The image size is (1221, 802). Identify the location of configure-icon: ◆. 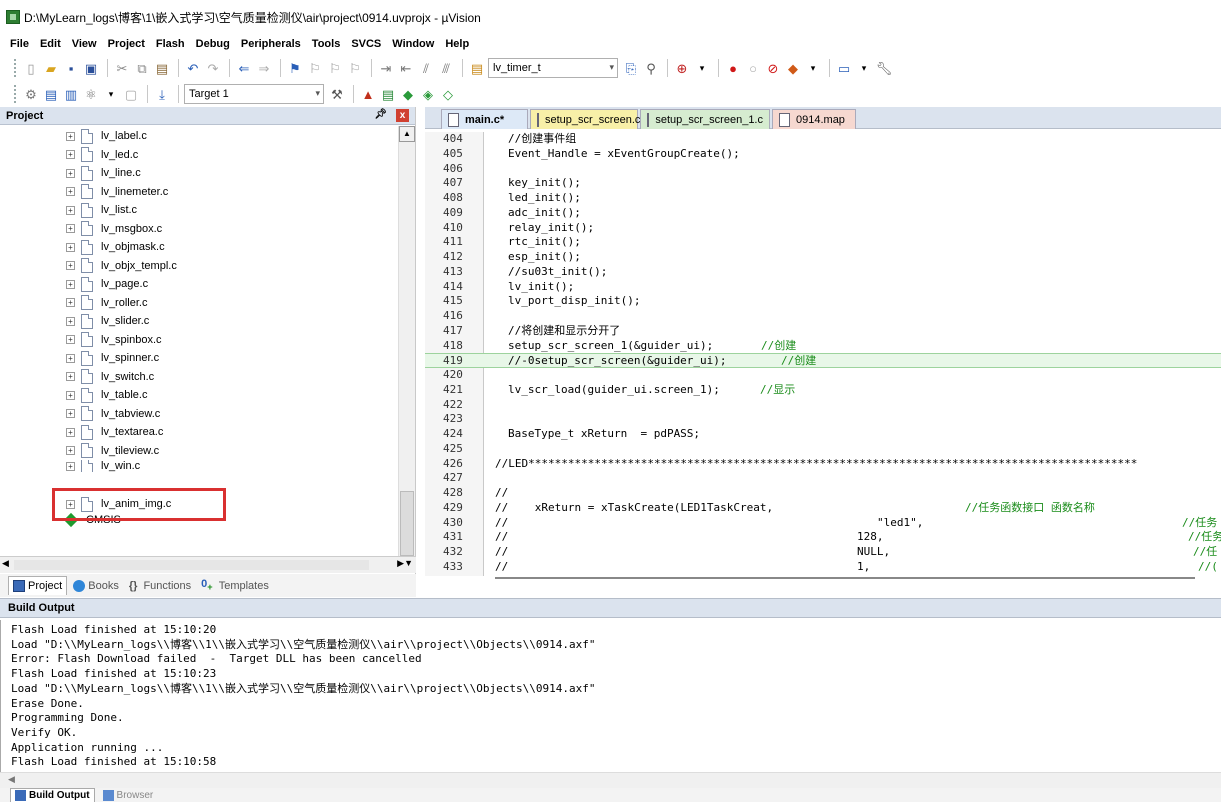
(793, 68).